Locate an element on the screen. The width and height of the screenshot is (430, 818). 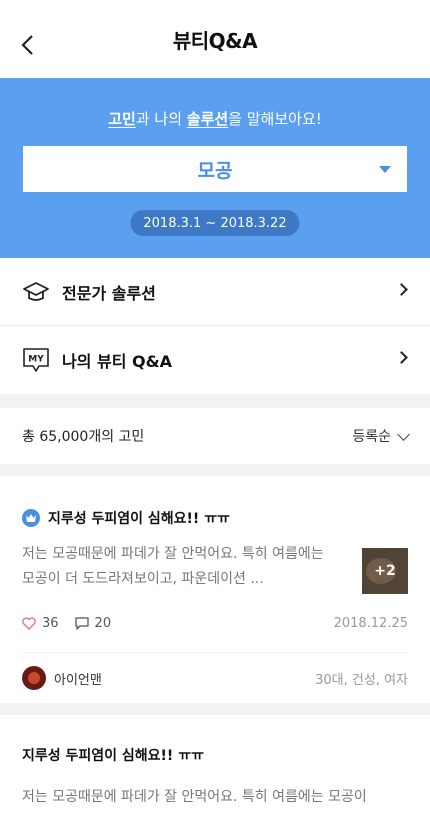
category-select: 모공 is located at coordinates (215, 169).